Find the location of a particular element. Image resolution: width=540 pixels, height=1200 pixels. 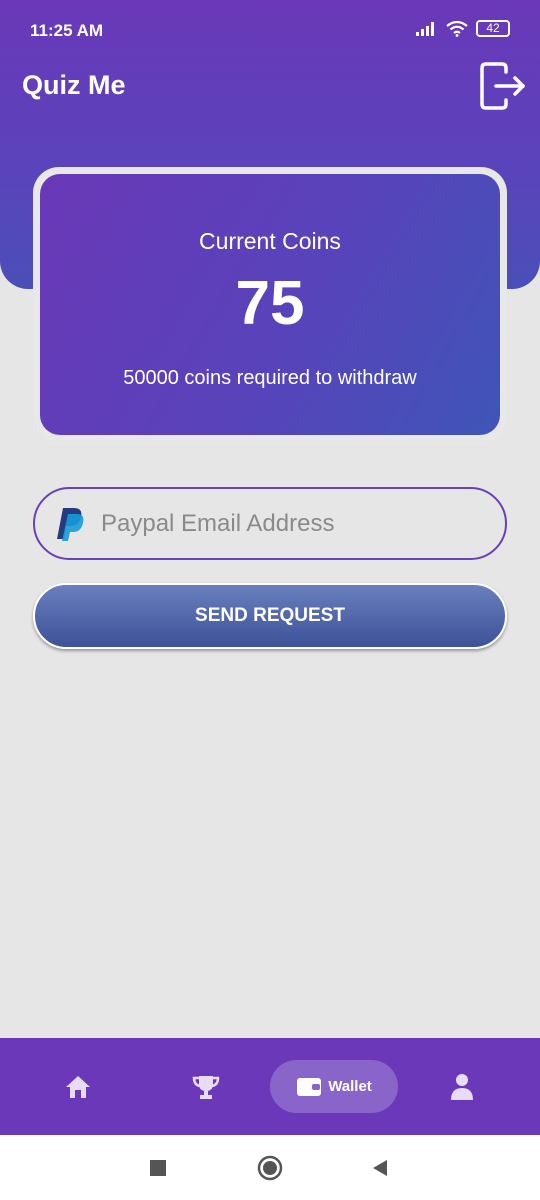

nav-wallet-label: Wallet is located at coordinates (350, 1086).